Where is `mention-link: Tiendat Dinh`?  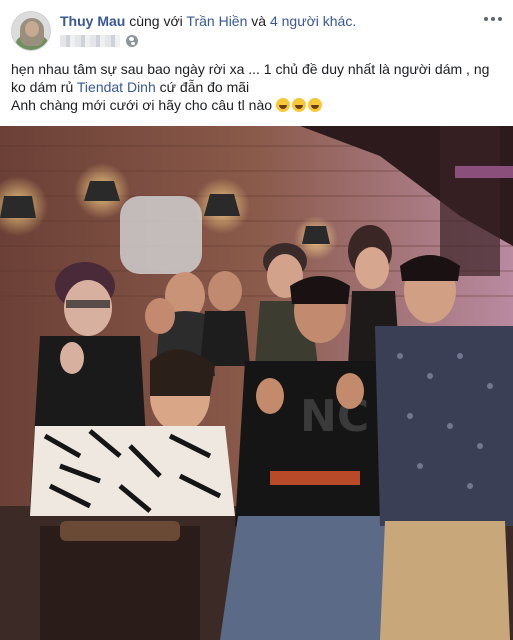 mention-link: Tiendat Dinh is located at coordinates (116, 87).